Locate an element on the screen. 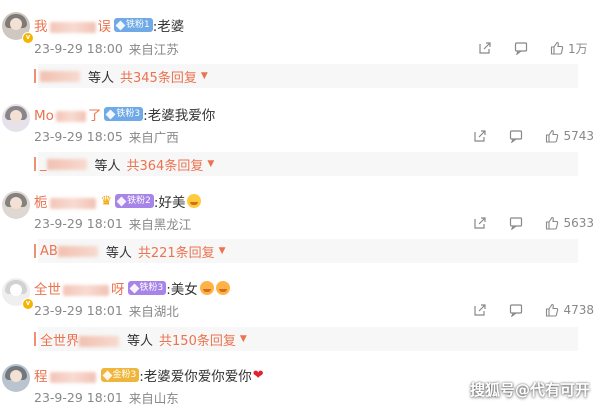  smile-emoji-icon is located at coordinates (194, 201).